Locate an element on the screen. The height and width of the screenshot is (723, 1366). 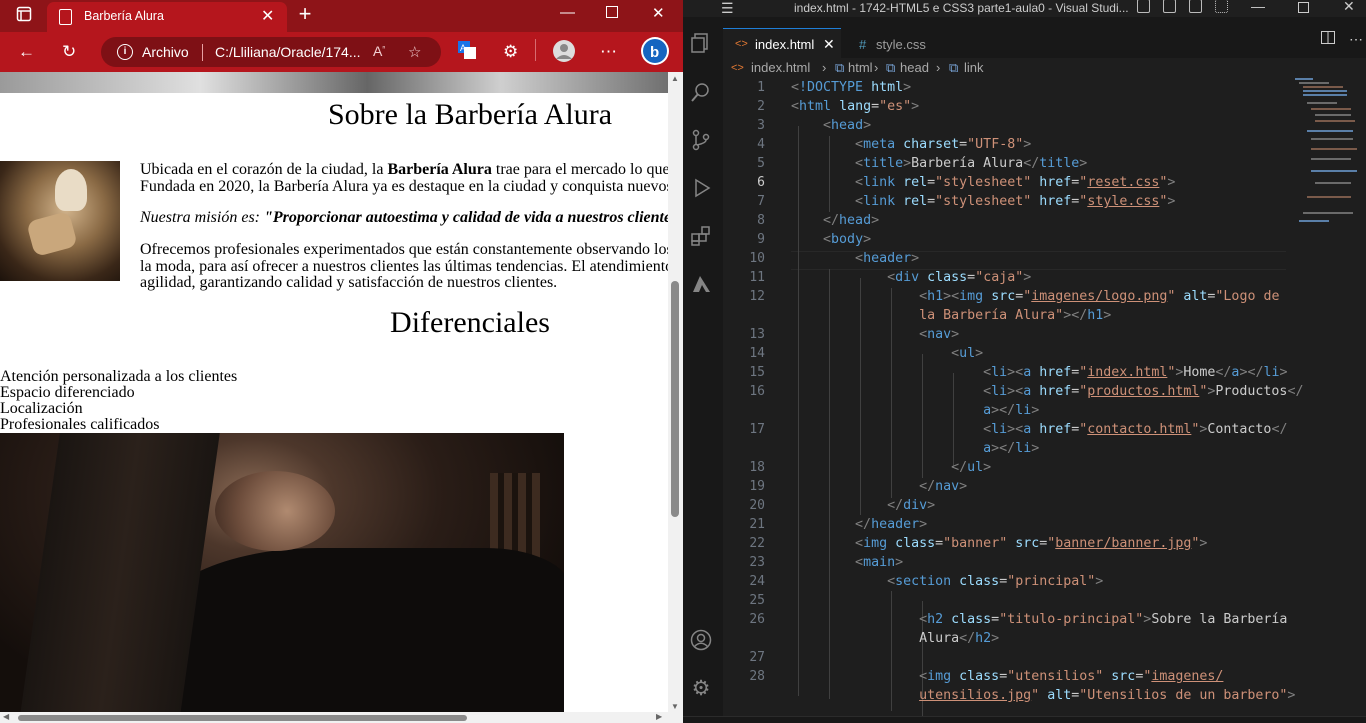
bing-chat-icon: b is located at coordinates (655, 53).